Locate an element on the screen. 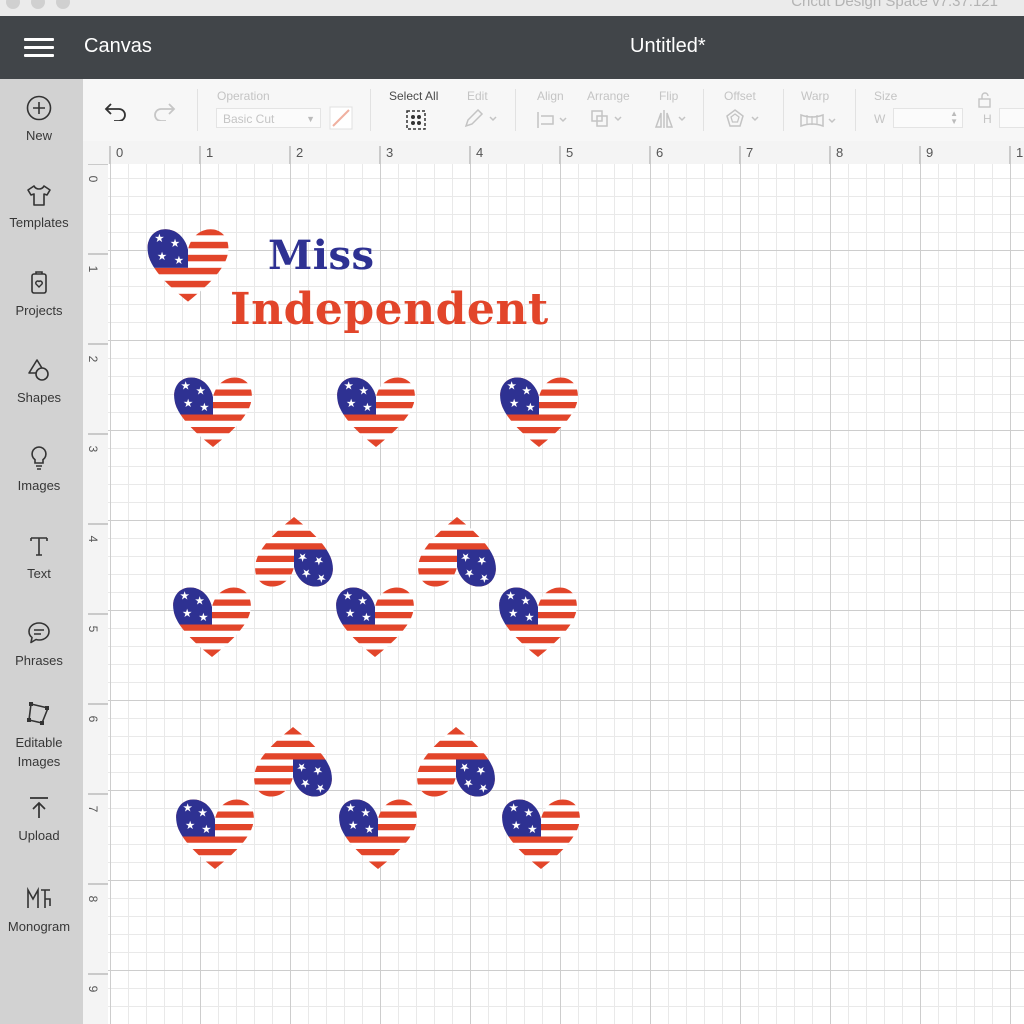  warp-label: Warp is located at coordinates (815, 96).